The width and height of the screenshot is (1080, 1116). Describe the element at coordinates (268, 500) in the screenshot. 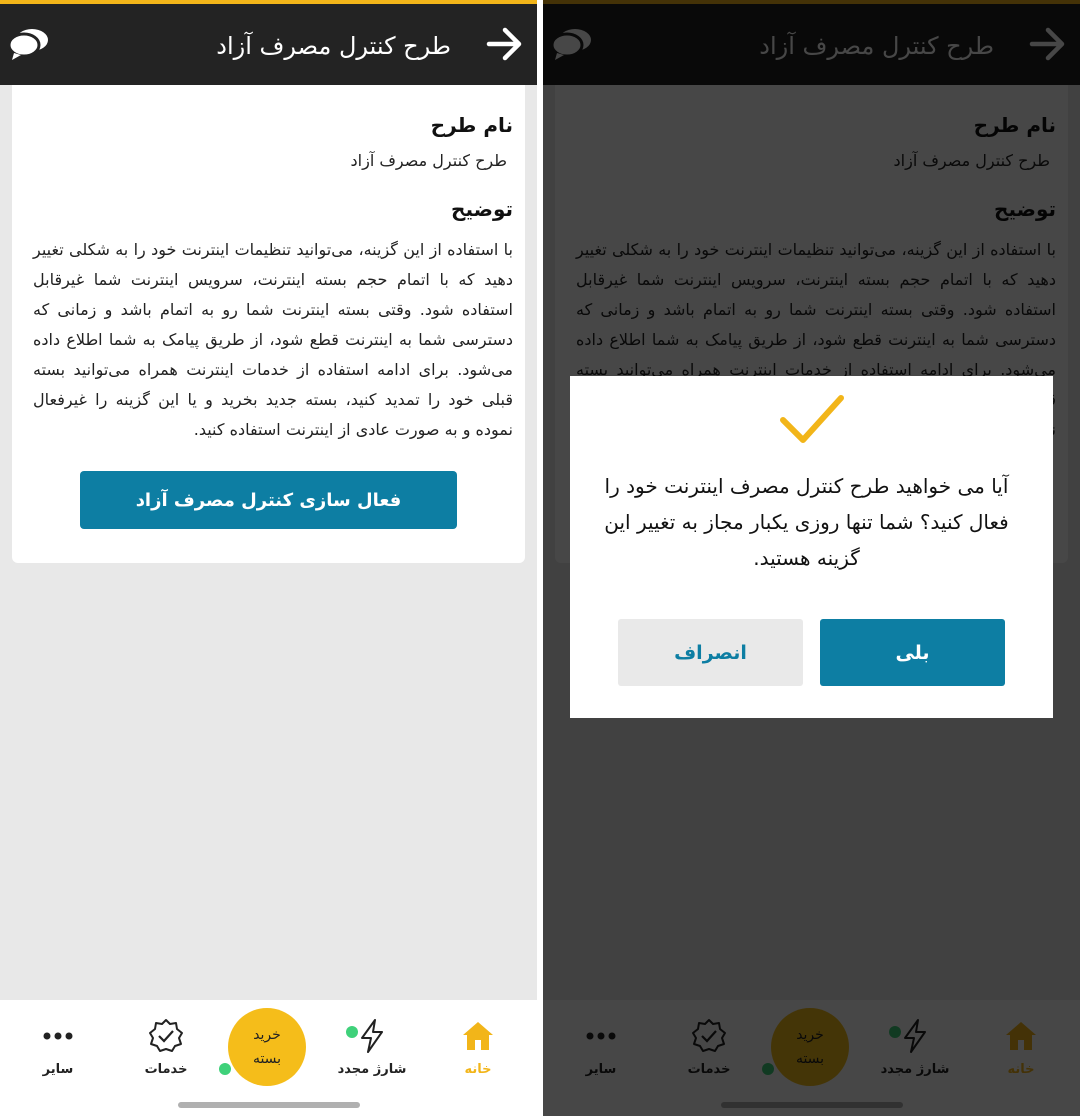

I see `activate-button: فعال سازی کنترل مصرف آزاد` at that location.